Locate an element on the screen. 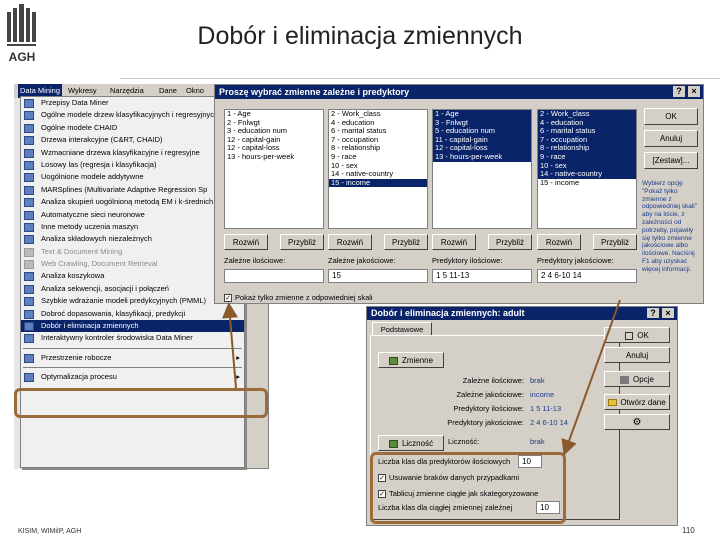 This screenshot has height=540, width=720. page-number: 110 is located at coordinates (688, 530).